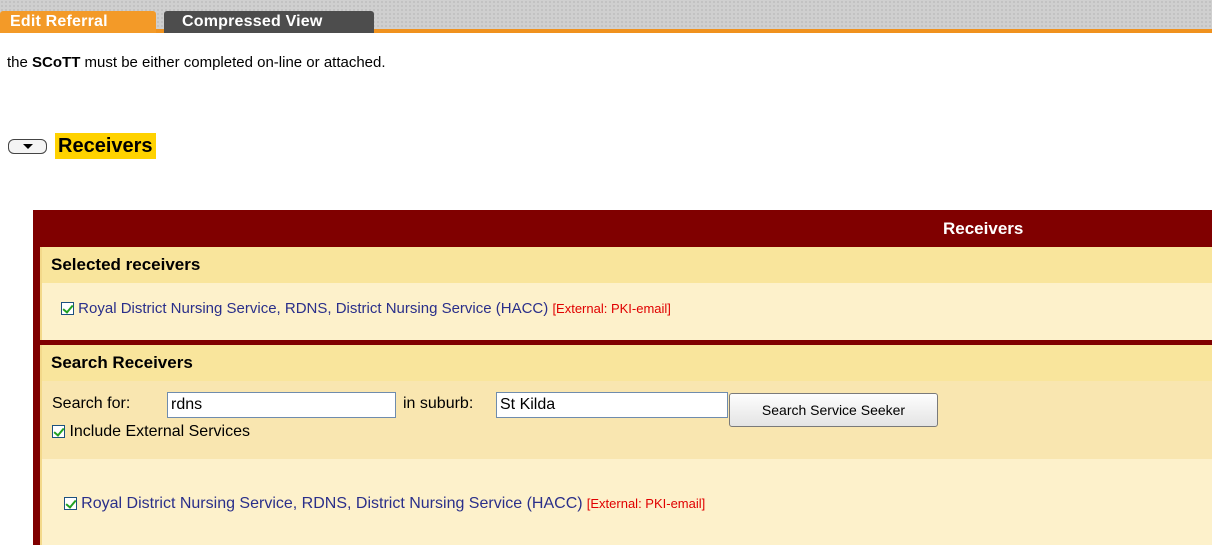 The height and width of the screenshot is (545, 1212). I want to click on collapse-toggle-icon, so click(27, 146).